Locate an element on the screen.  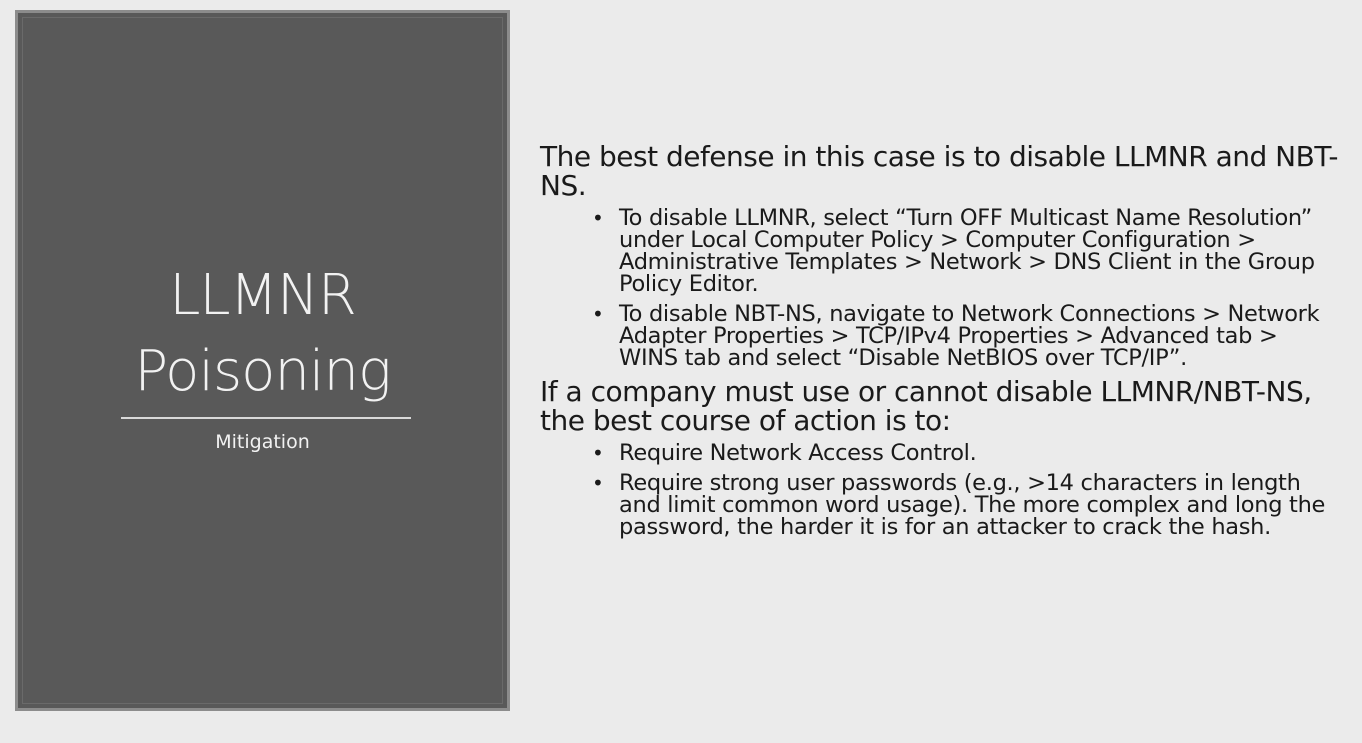
list-item: • Require Network Access Control. is located at coordinates (940, 453).